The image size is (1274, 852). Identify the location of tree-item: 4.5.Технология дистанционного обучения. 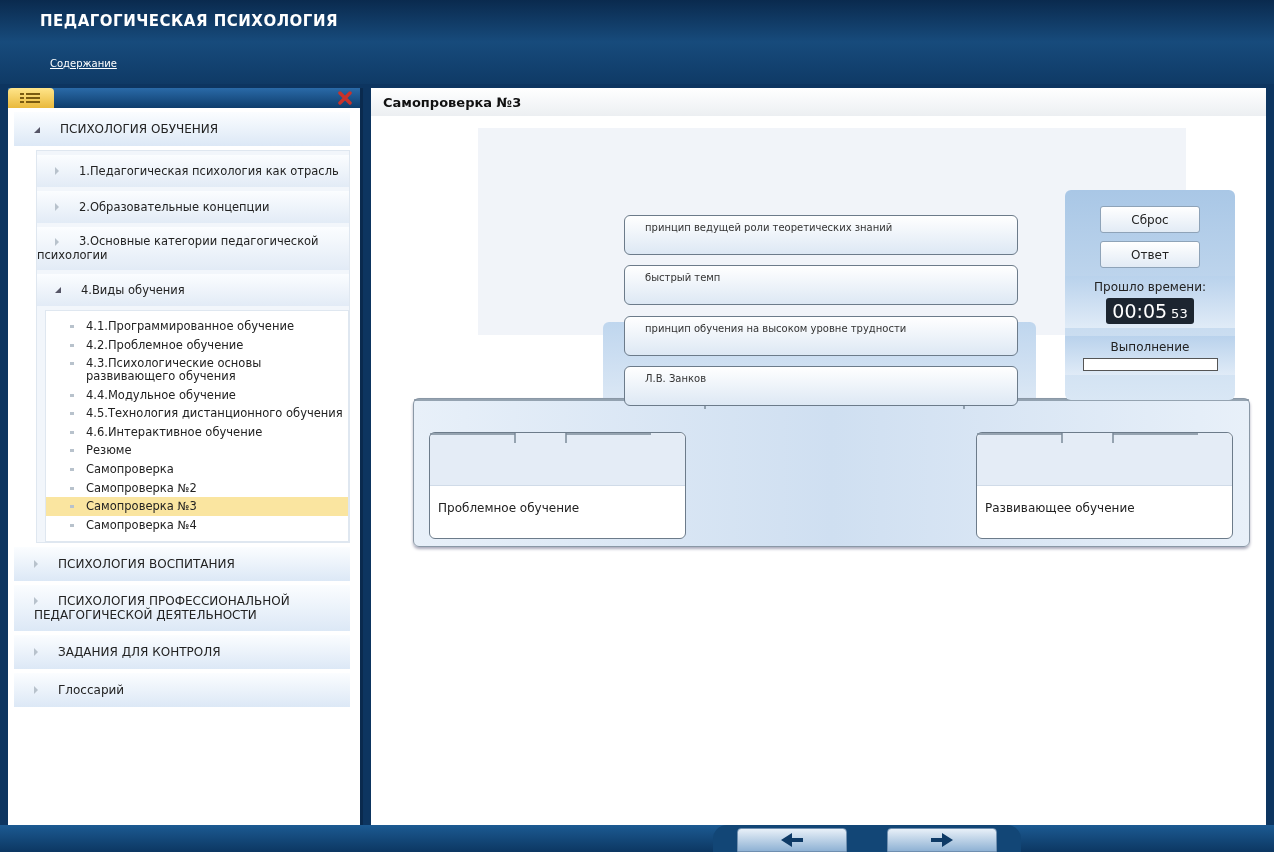
(197, 413).